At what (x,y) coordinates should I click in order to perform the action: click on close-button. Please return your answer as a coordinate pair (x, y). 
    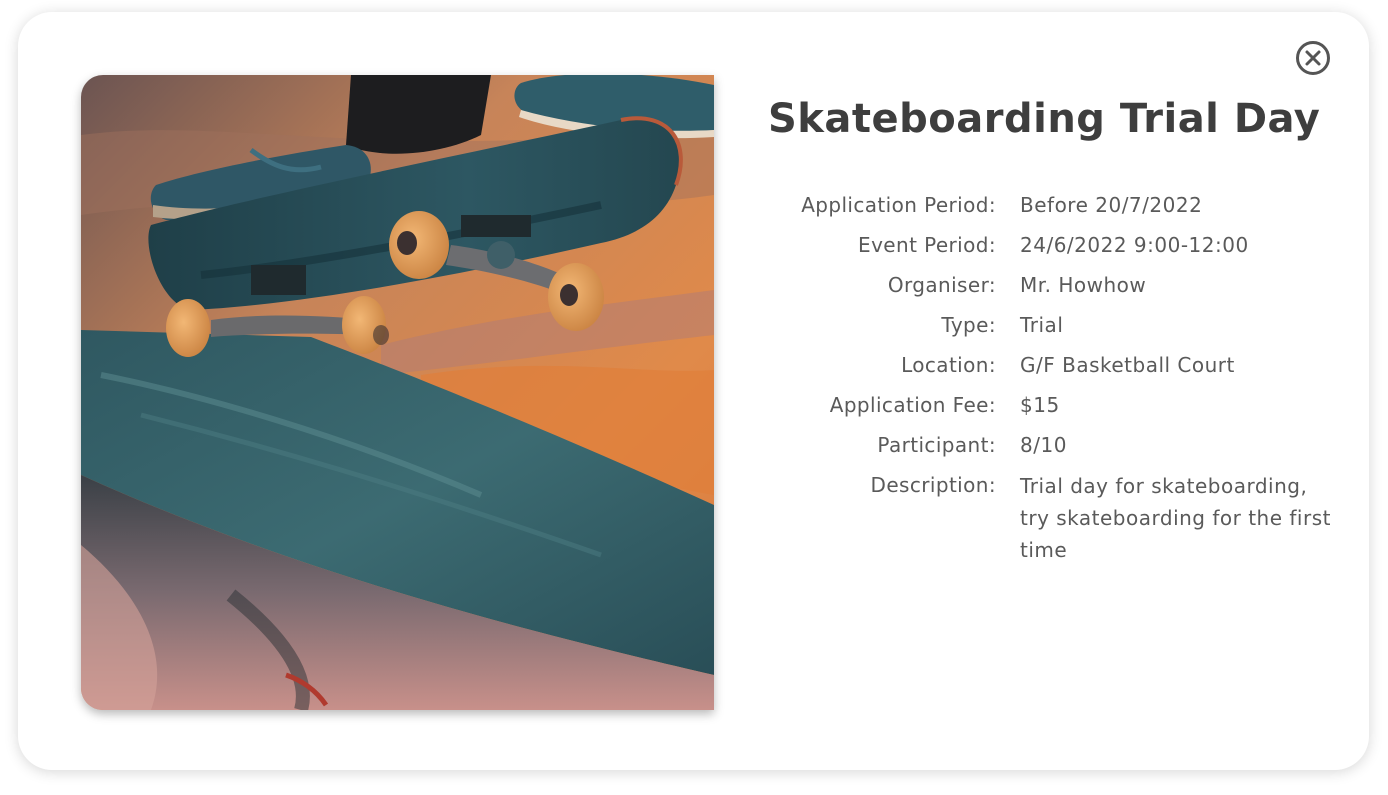
    Looking at the image, I should click on (1313, 58).